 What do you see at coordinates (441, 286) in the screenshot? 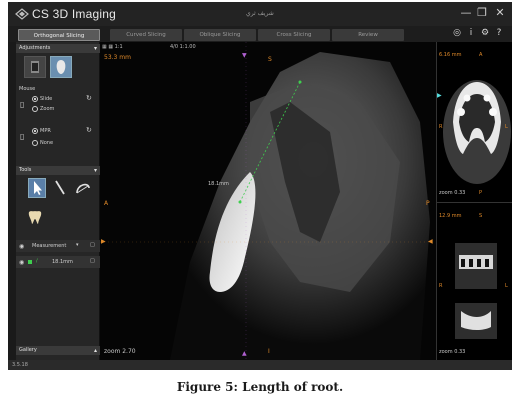
I see `coronal-orient-left: R` at bounding box center [441, 286].